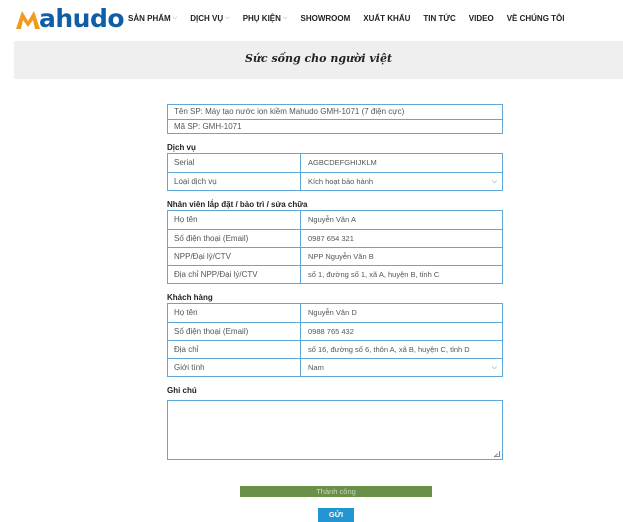 This screenshot has height=522, width=623. I want to click on customer-address-label: Địa chỉ, so click(234, 349).